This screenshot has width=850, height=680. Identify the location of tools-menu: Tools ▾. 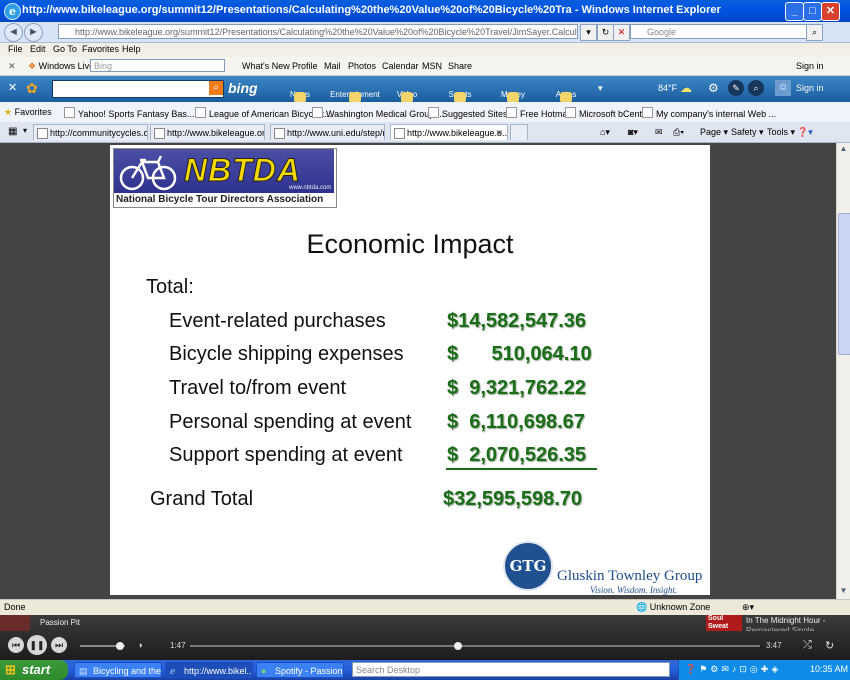
(781, 132).